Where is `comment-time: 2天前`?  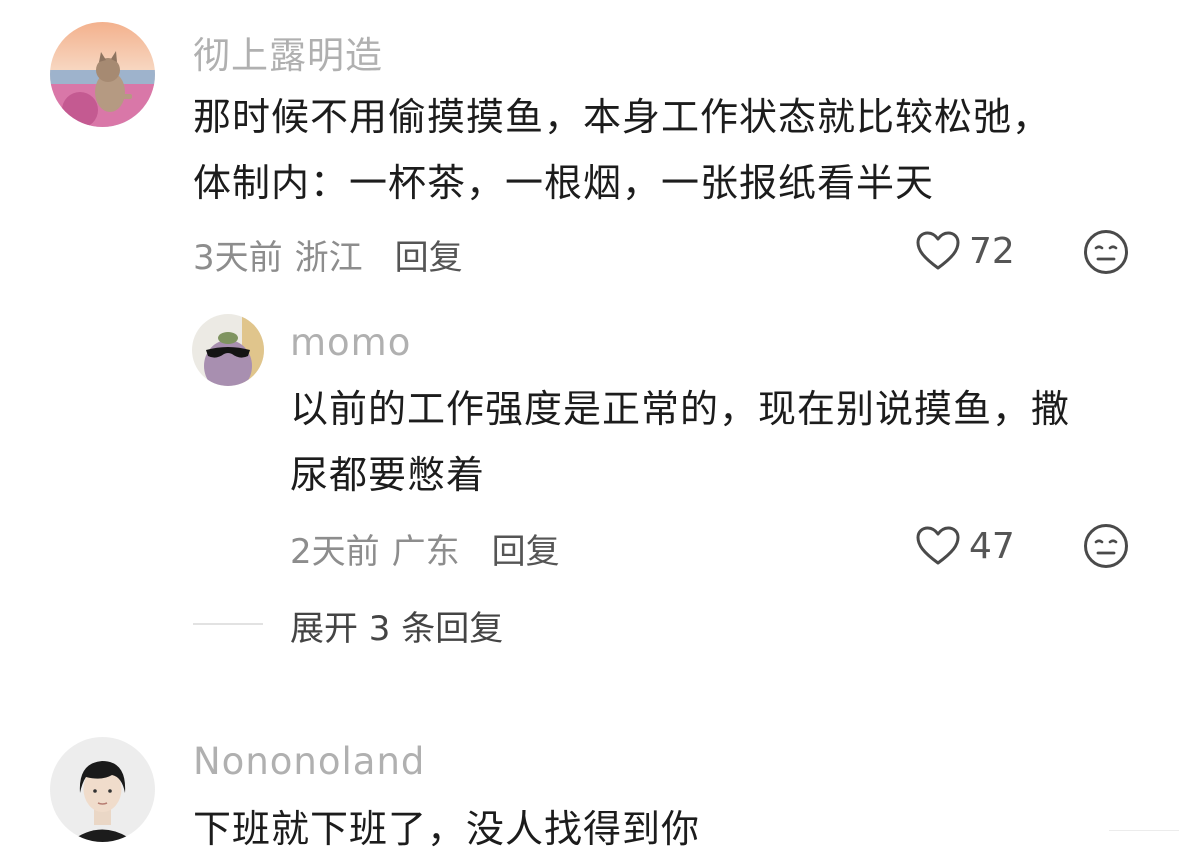
comment-time: 2天前 is located at coordinates (335, 552).